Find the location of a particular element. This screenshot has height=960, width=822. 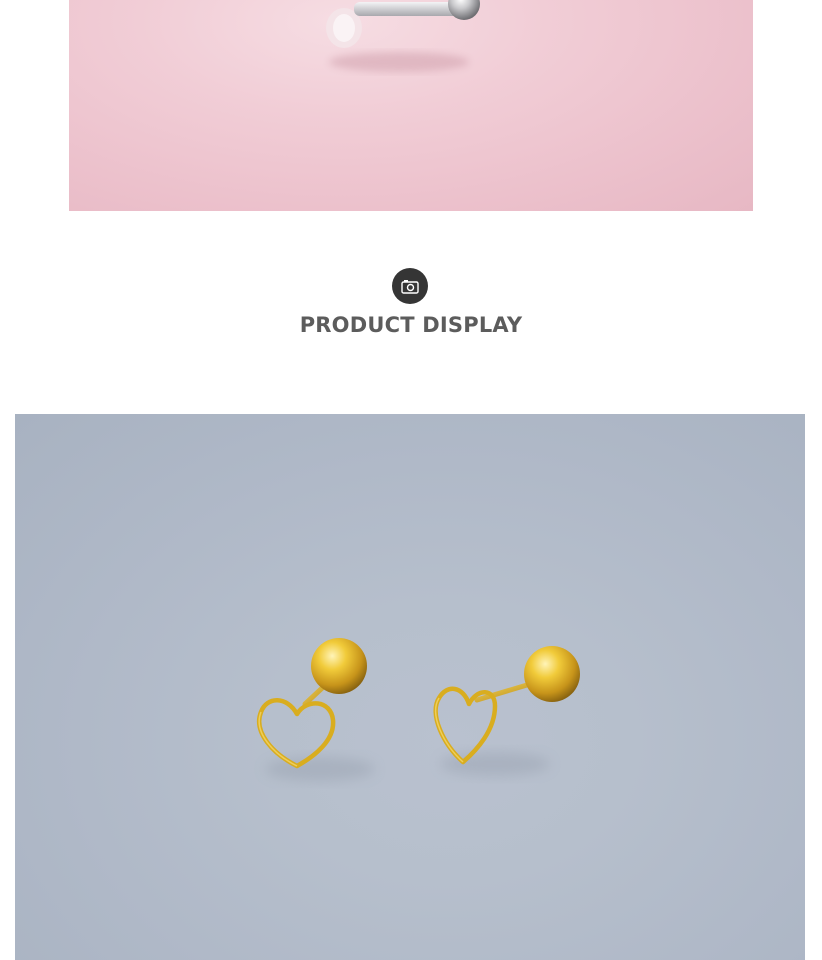

earring-back-illustration is located at coordinates (403, 36).